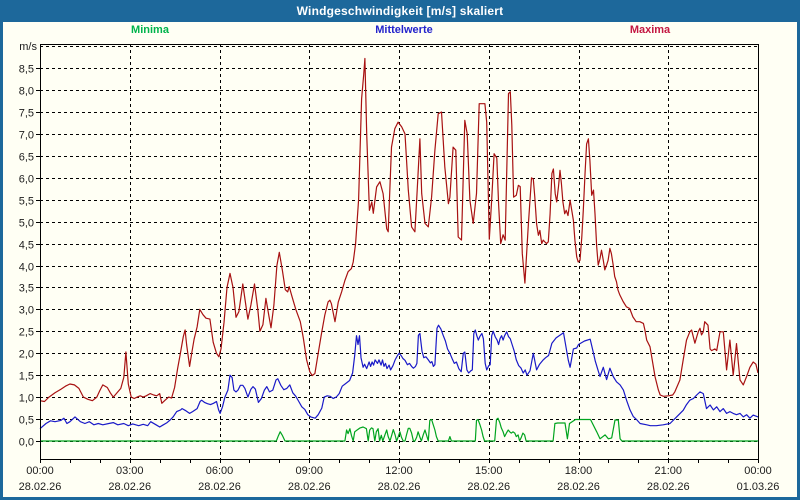 The image size is (800, 500). Describe the element at coordinates (26, 377) in the screenshot. I see `y-tick-label: 1,5` at that location.